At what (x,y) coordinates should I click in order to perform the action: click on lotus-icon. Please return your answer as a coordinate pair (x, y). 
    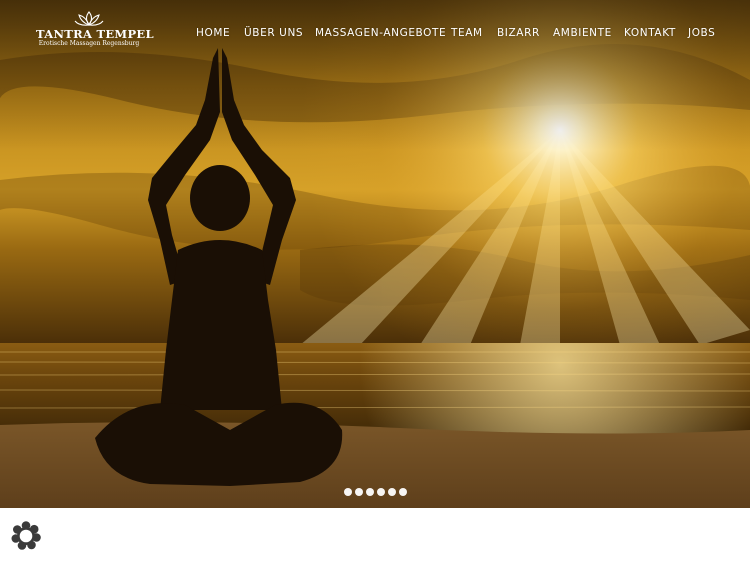
    Looking at the image, I should click on (89, 18).